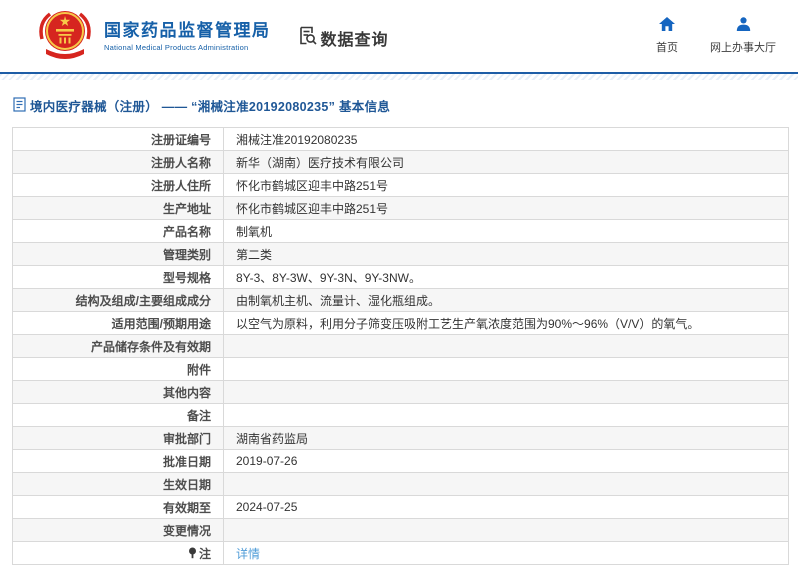 This screenshot has height=570, width=798. What do you see at coordinates (118, 162) in the screenshot?
I see `row-label: 注册人名称` at bounding box center [118, 162].